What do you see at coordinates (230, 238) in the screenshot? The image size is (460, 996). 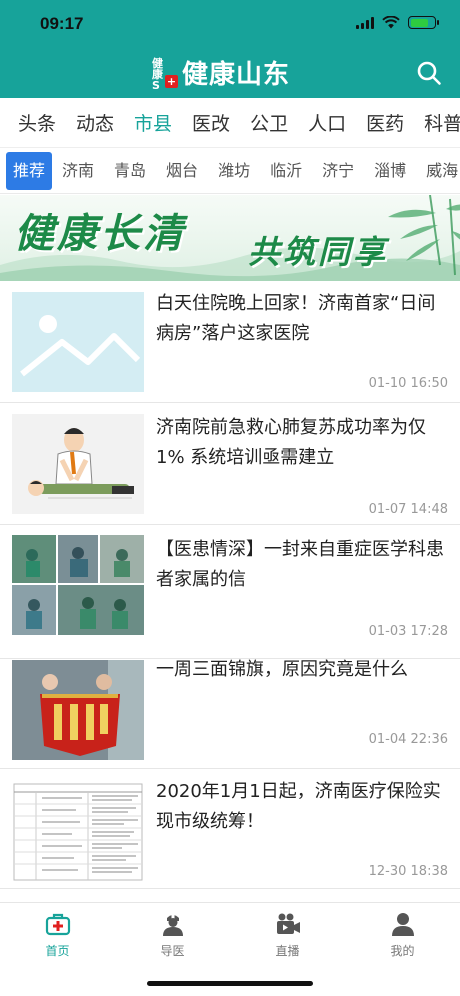 I see `promo-banner: 健康长清 共筑同享` at bounding box center [230, 238].